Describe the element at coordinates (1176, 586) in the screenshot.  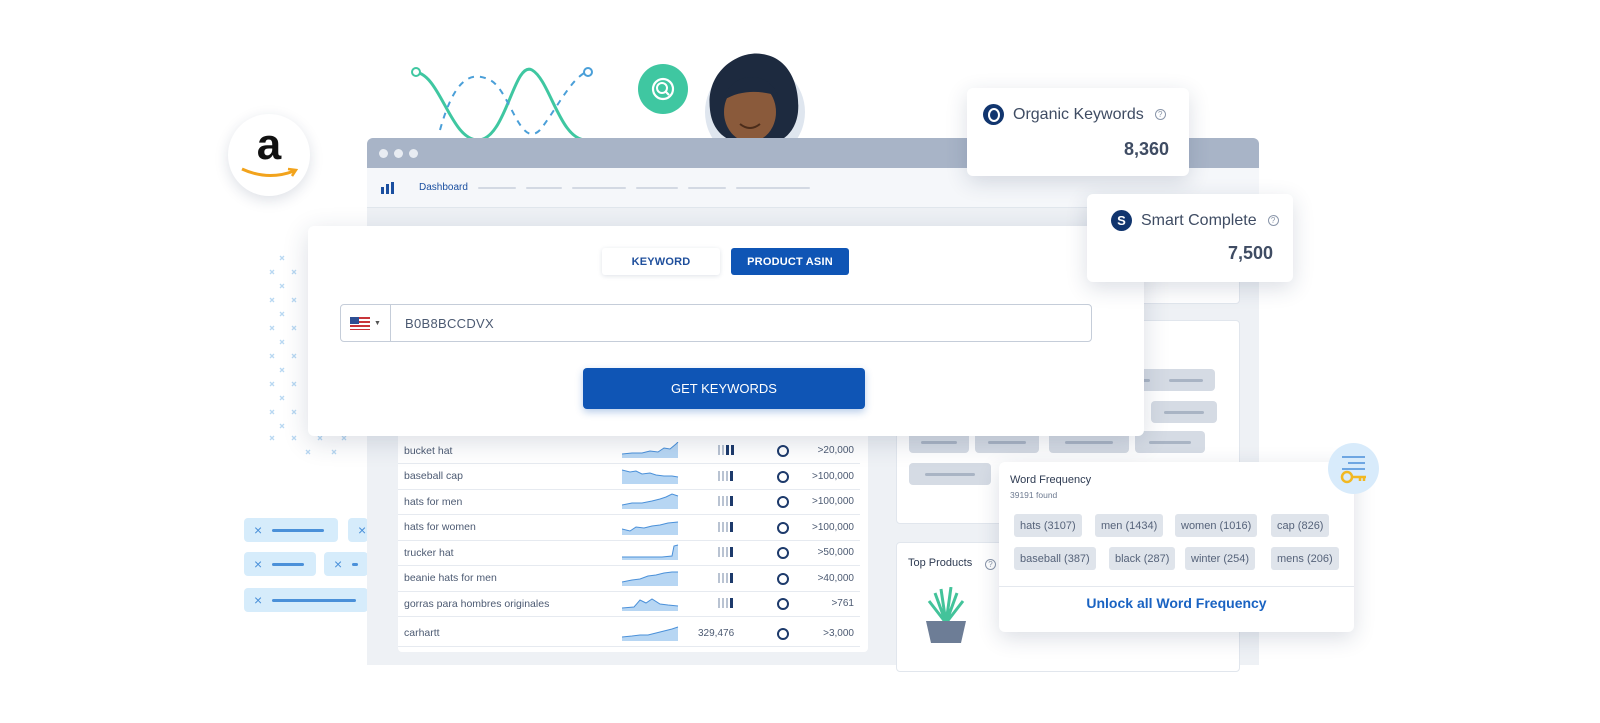
I see `divider` at that location.